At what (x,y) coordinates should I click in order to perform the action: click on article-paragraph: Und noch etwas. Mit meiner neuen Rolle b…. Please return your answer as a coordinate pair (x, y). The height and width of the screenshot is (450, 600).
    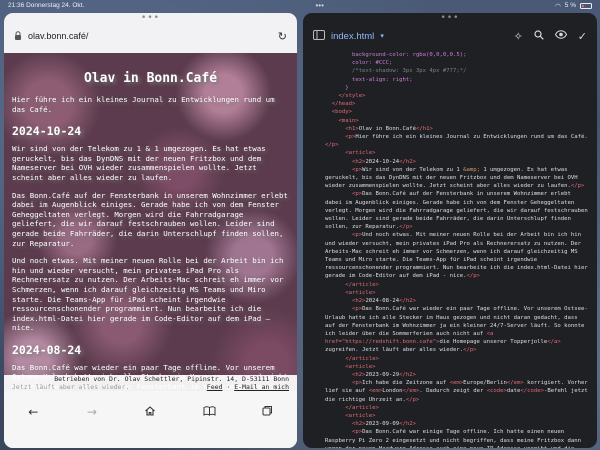
    Looking at the image, I should click on (148, 294).